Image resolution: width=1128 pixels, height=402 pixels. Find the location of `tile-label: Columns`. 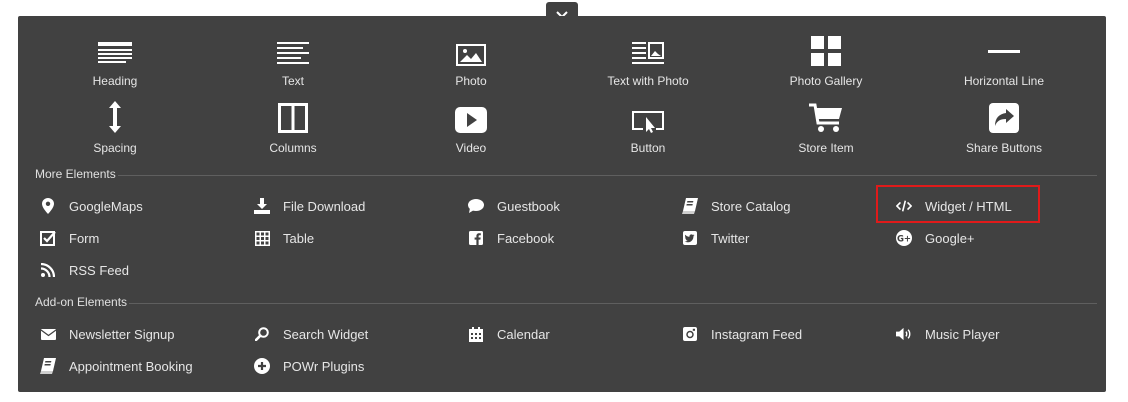

tile-label: Columns is located at coordinates (293, 148).